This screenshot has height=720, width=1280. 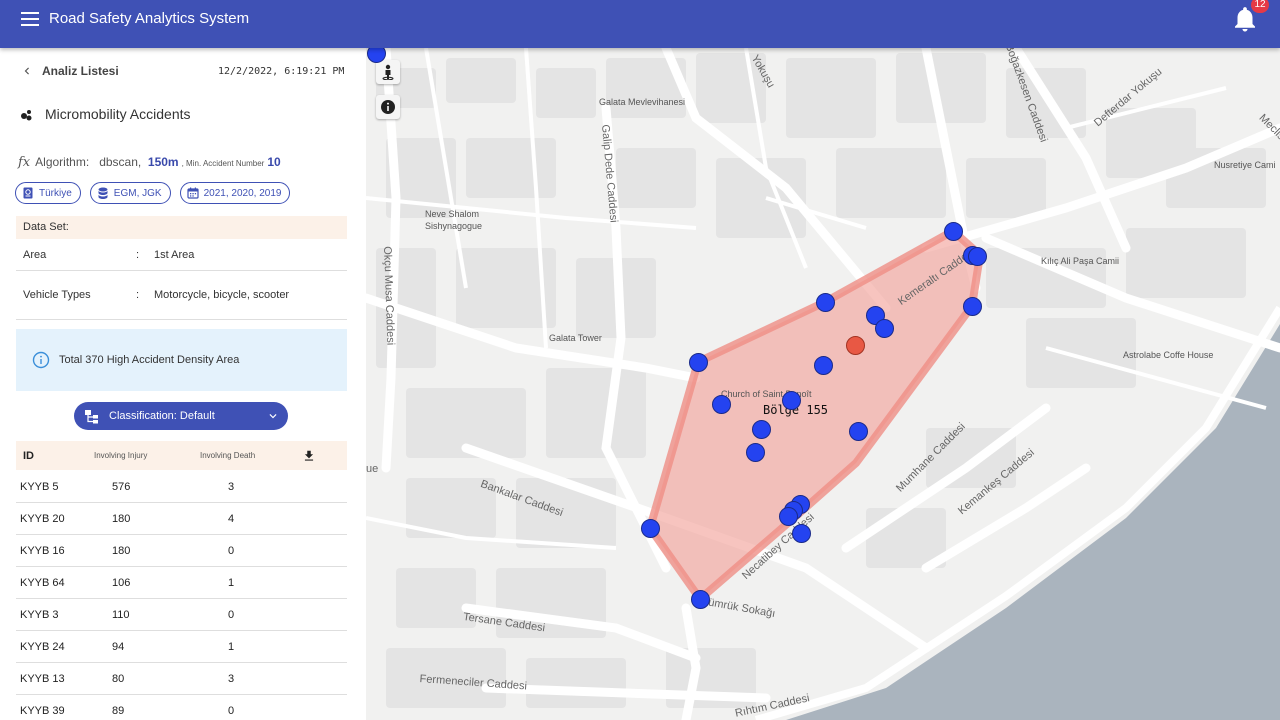 I want to click on cell-id: KYYB 13, so click(x=42, y=678).